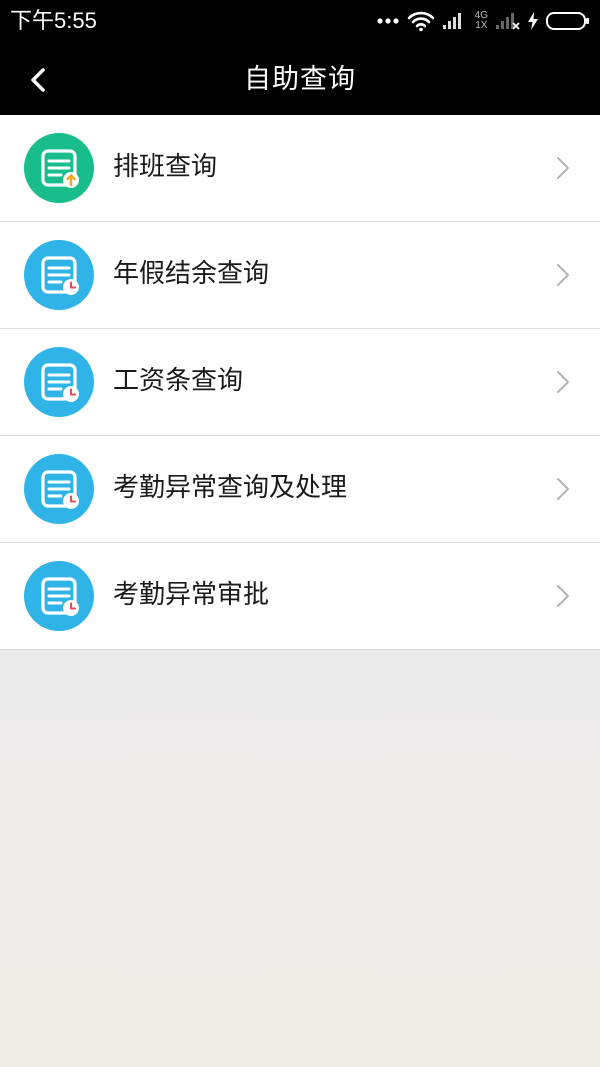 This screenshot has width=600, height=1067. Describe the element at coordinates (300, 596) in the screenshot. I see `menu-item-attendance-exception-approval: 考勤异常审批` at that location.